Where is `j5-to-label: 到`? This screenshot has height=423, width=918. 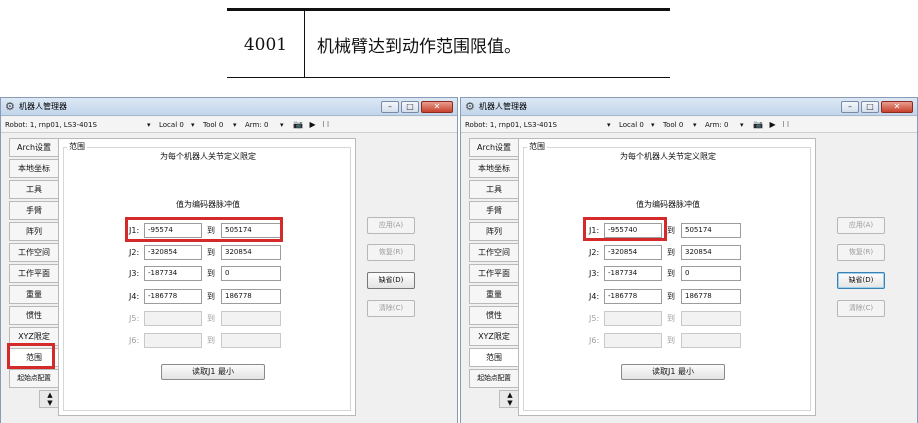 j5-to-label: 到 is located at coordinates (671, 318).